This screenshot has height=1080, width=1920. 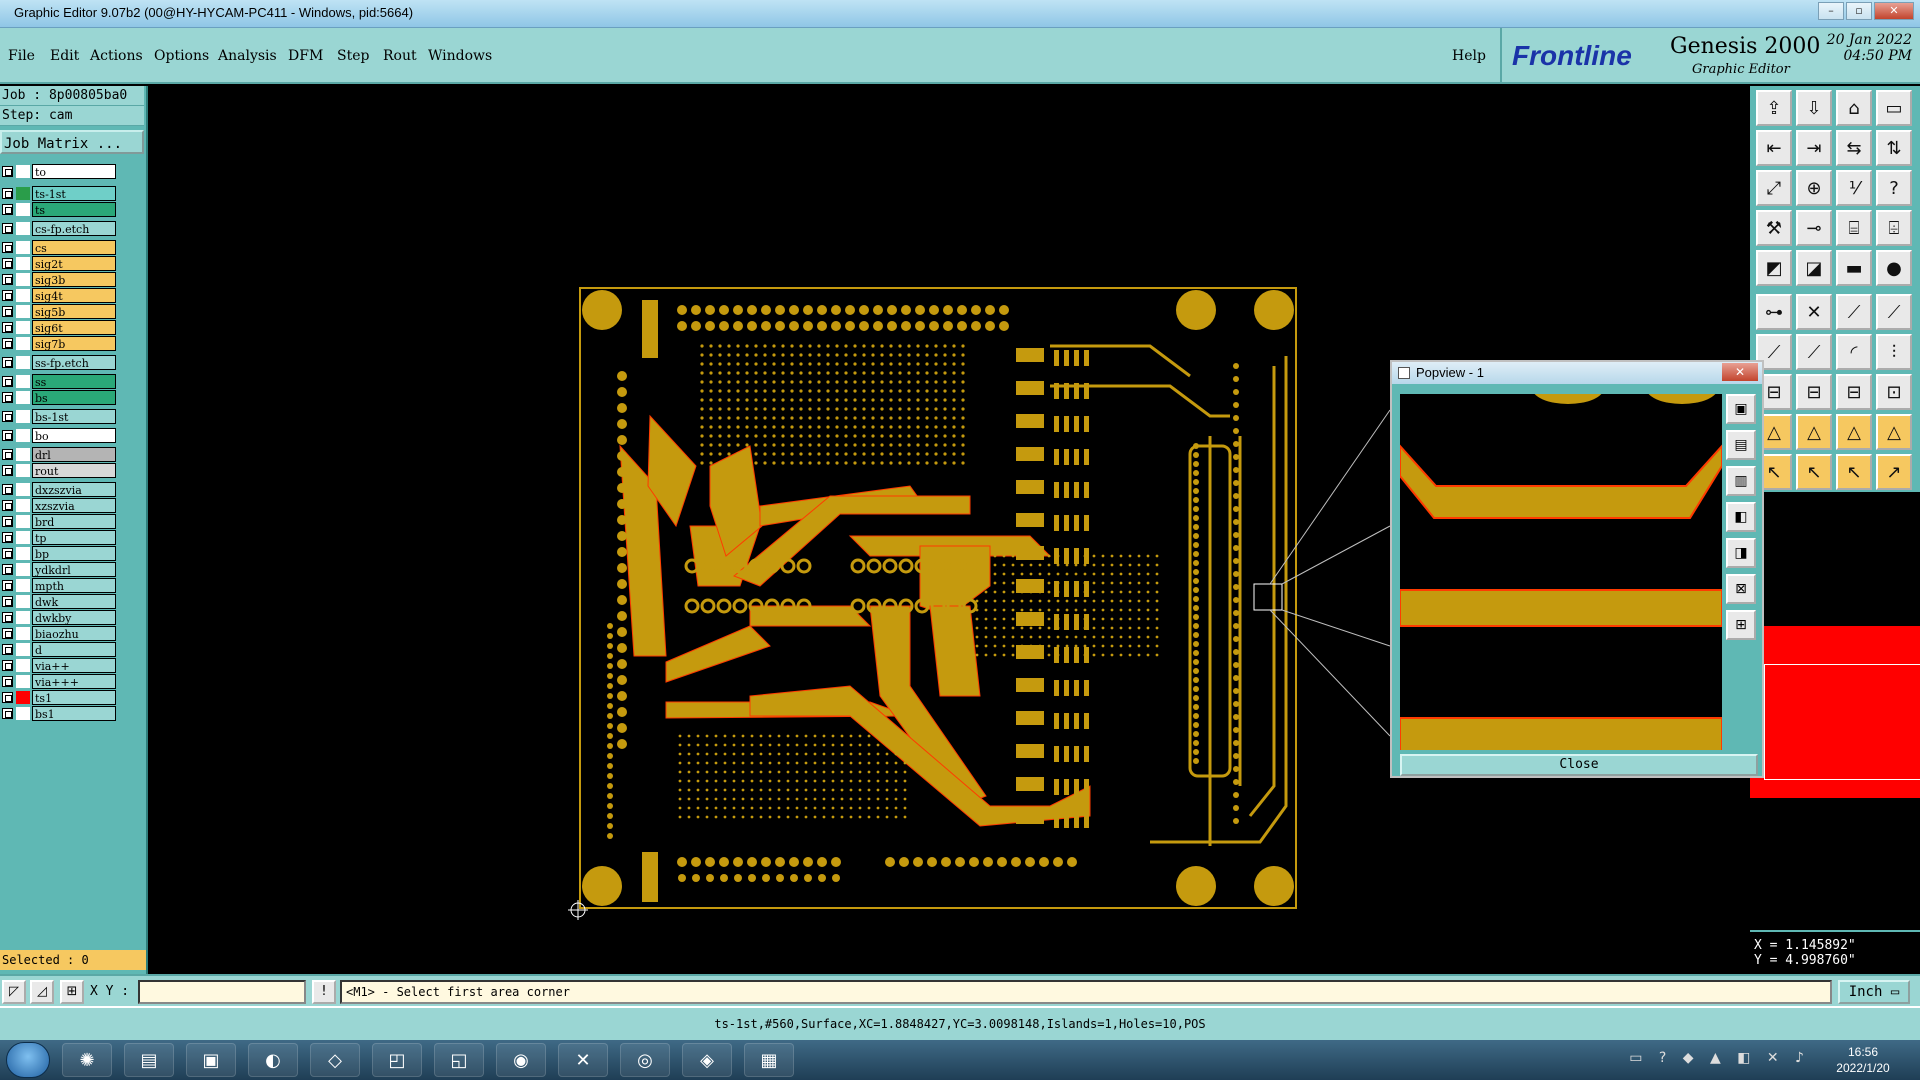 What do you see at coordinates (59, 295) in the screenshot?
I see `layer-row-sig4t: sig4t` at bounding box center [59, 295].